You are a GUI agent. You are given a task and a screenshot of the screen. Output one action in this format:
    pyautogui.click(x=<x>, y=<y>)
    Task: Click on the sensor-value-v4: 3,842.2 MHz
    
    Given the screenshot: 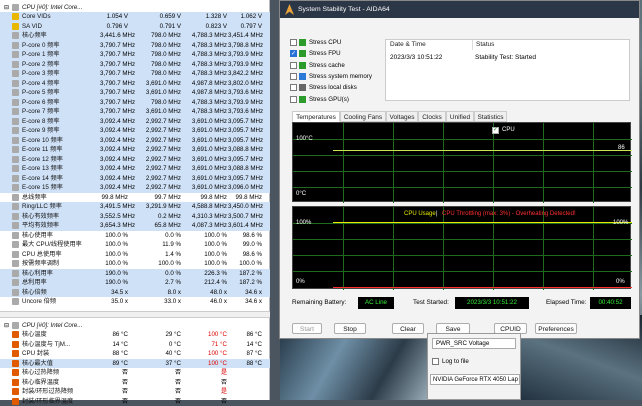 What is the action you would take?
    pyautogui.click(x=245, y=74)
    